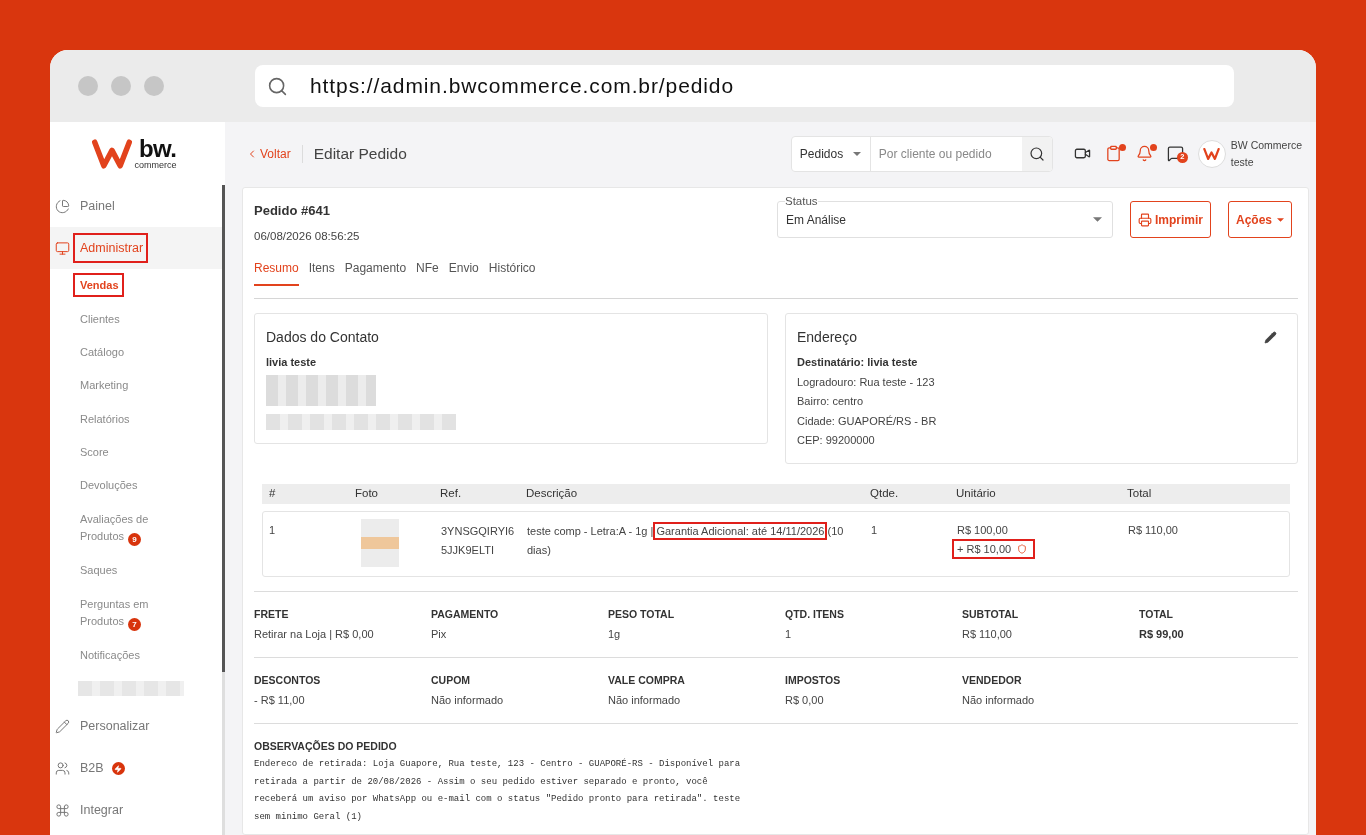 The image size is (1366, 835). What do you see at coordinates (136, 319) in the screenshot?
I see `sidebar-subitem: Clientes` at bounding box center [136, 319].